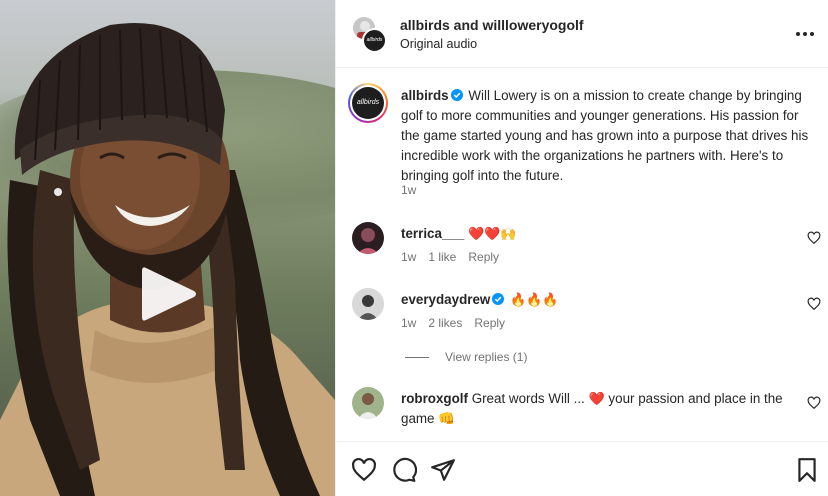 This screenshot has width=828, height=496. Describe the element at coordinates (492, 25) in the screenshot. I see `post-authors: allbirds and willloweryogolf` at that location.